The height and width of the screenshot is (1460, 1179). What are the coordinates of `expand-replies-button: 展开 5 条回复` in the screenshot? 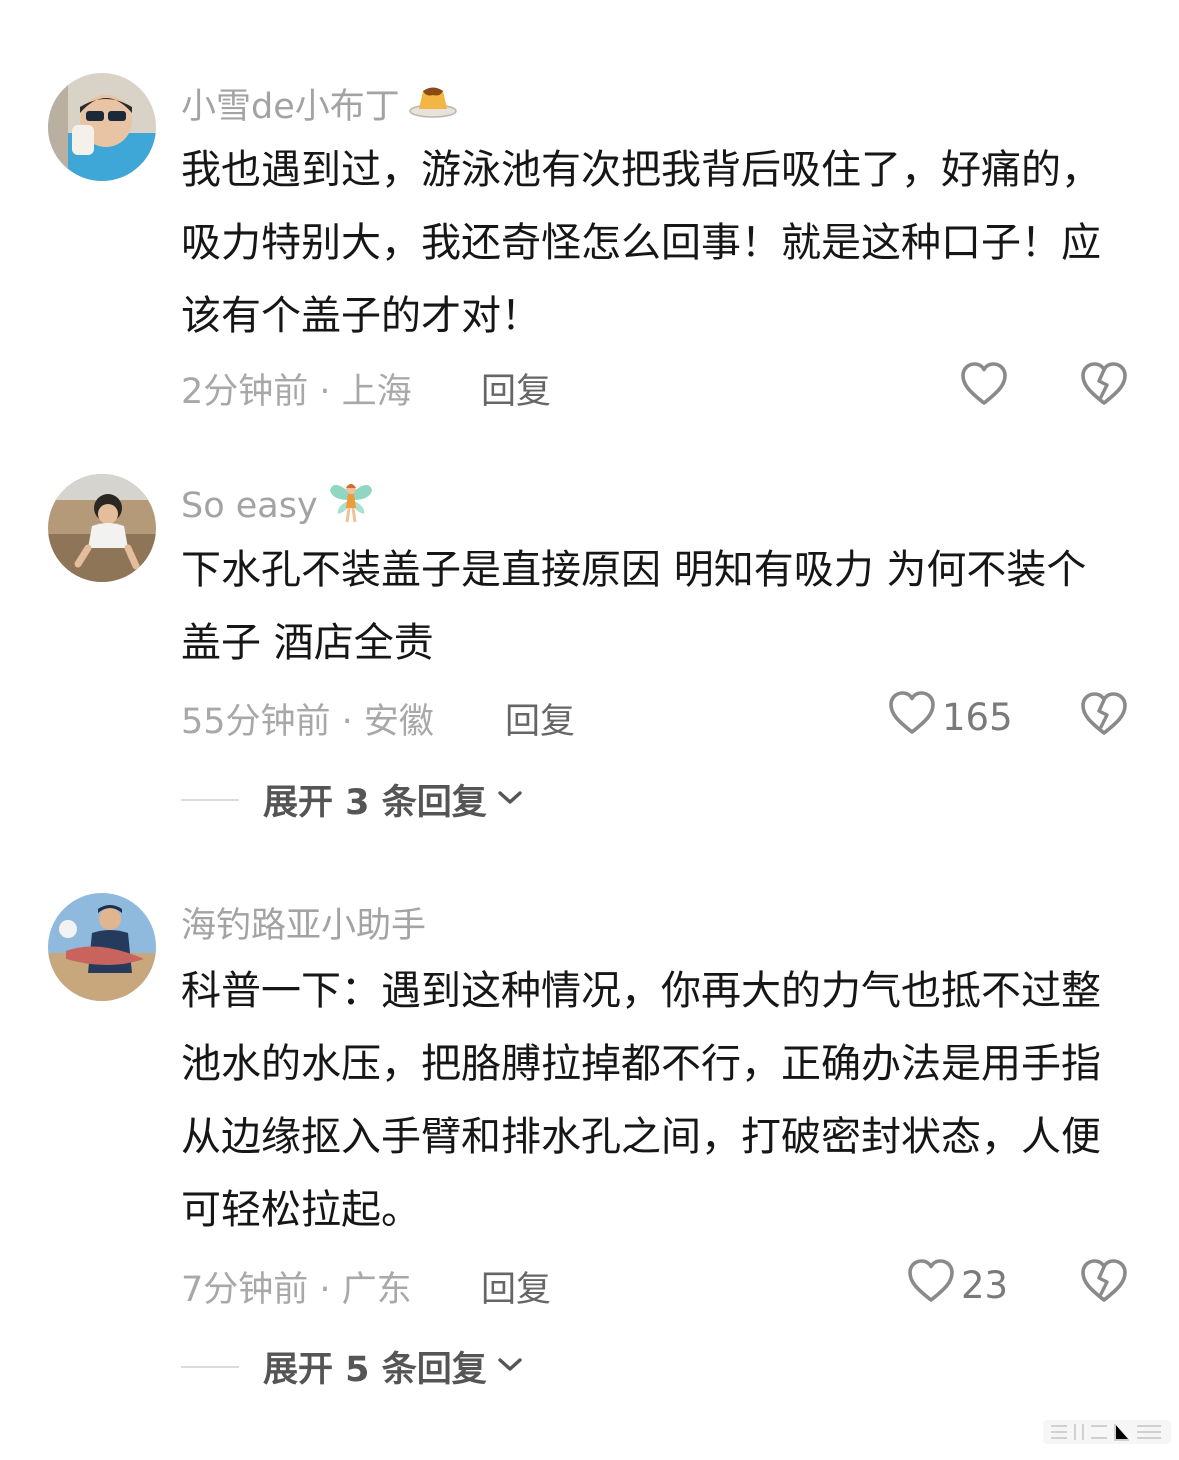 It's located at (352, 1366).